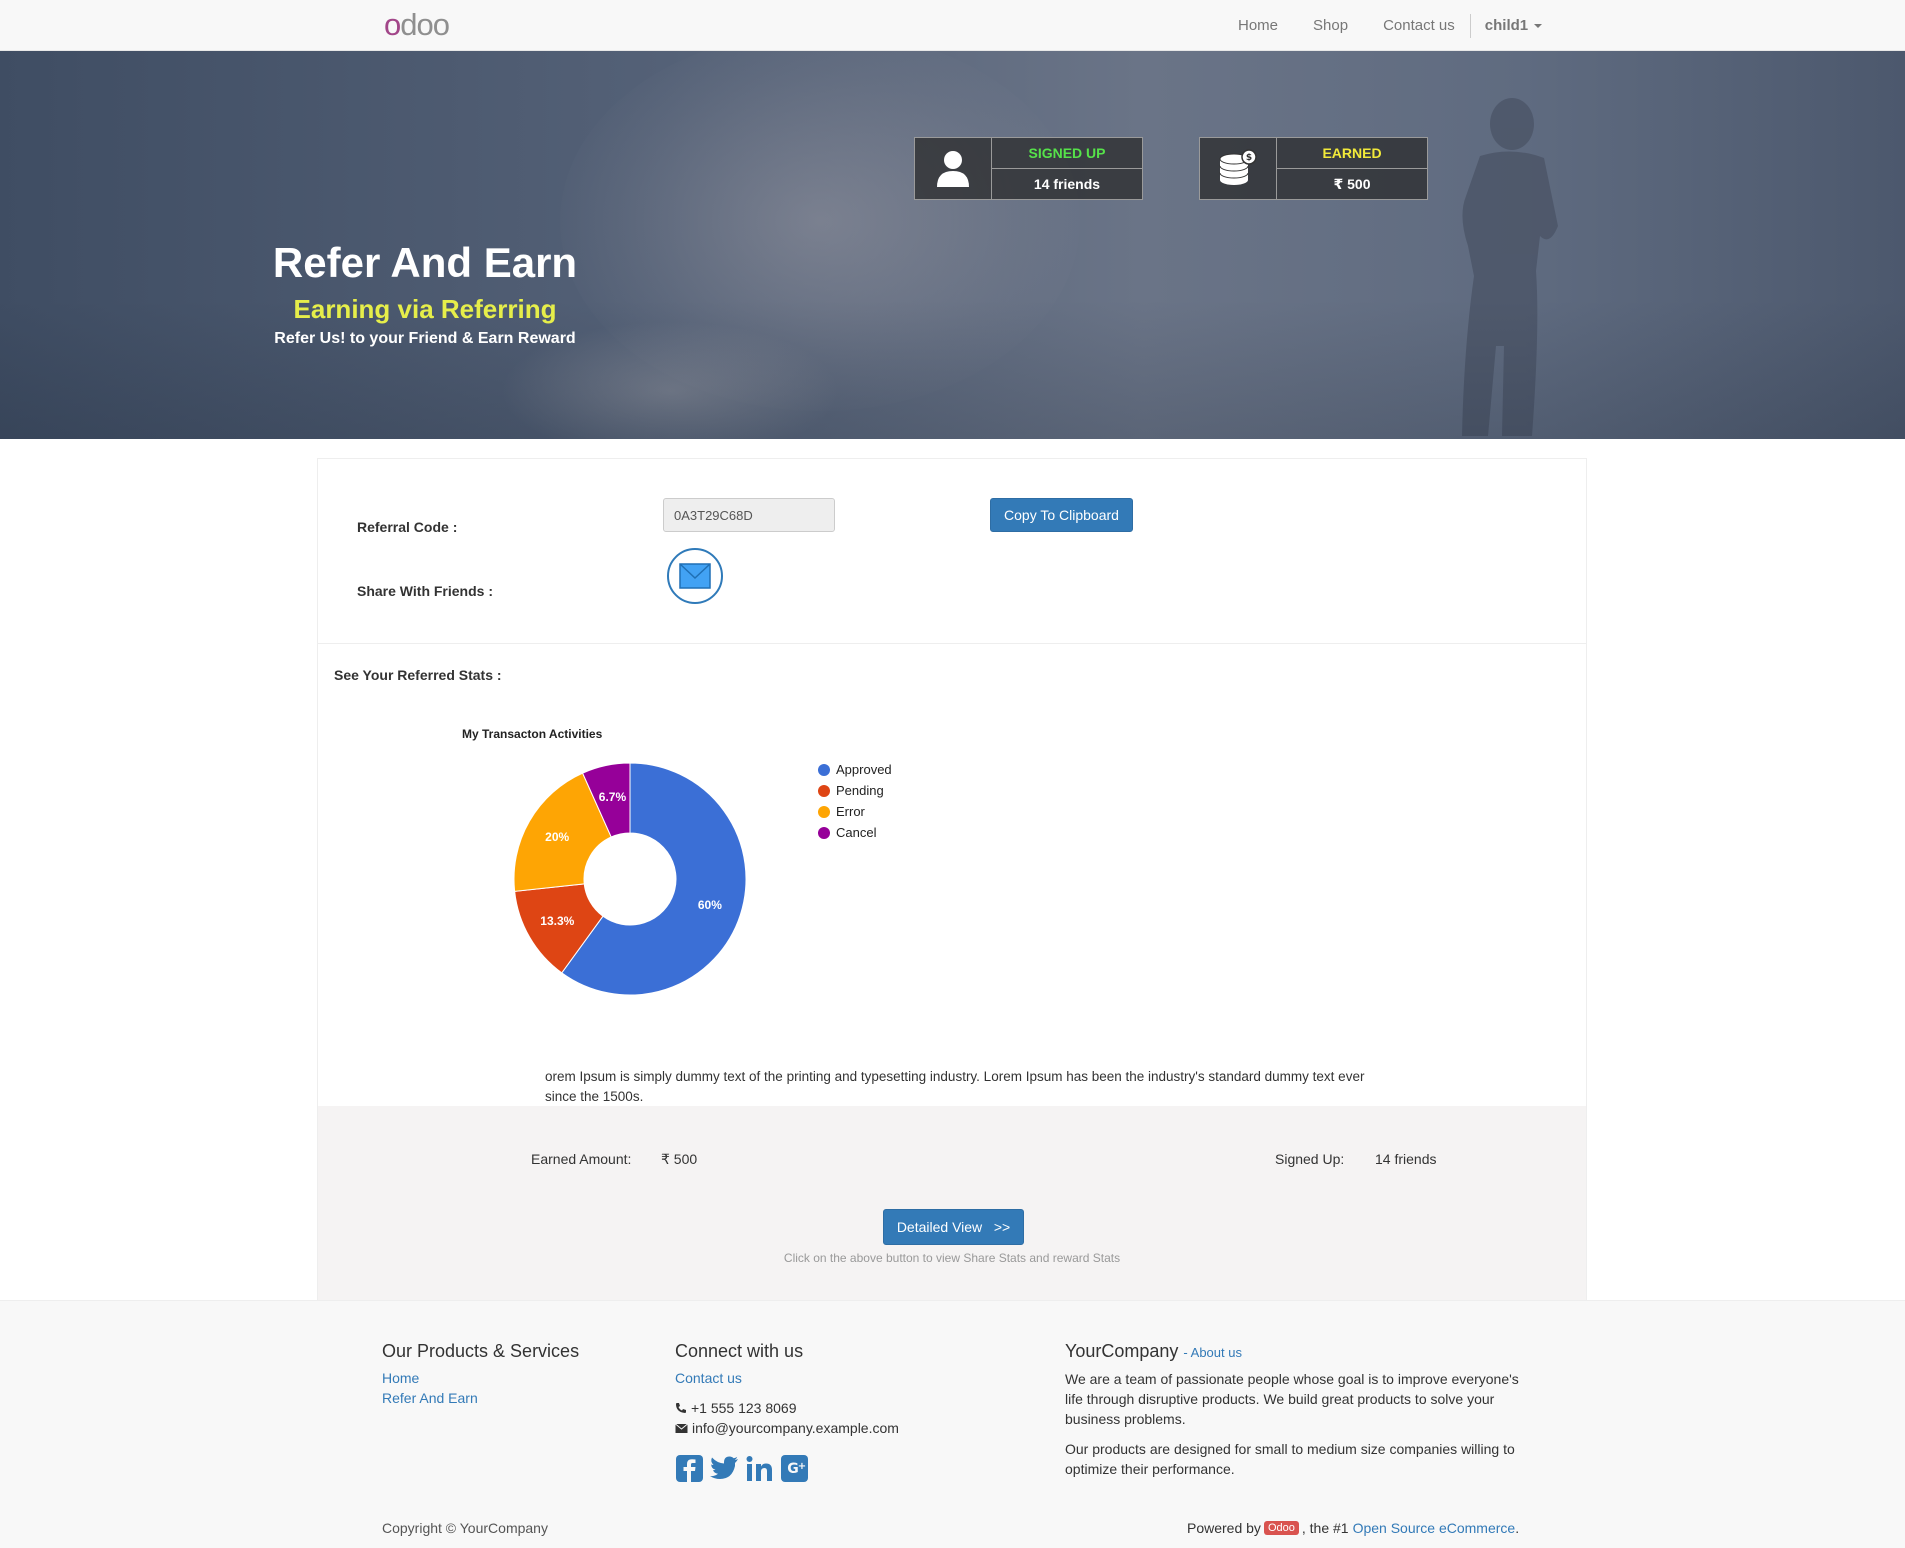 Image resolution: width=1905 pixels, height=1548 pixels. What do you see at coordinates (952, 25) in the screenshot?
I see `top-navbar: o doo Home Shop Contact us child1` at bounding box center [952, 25].